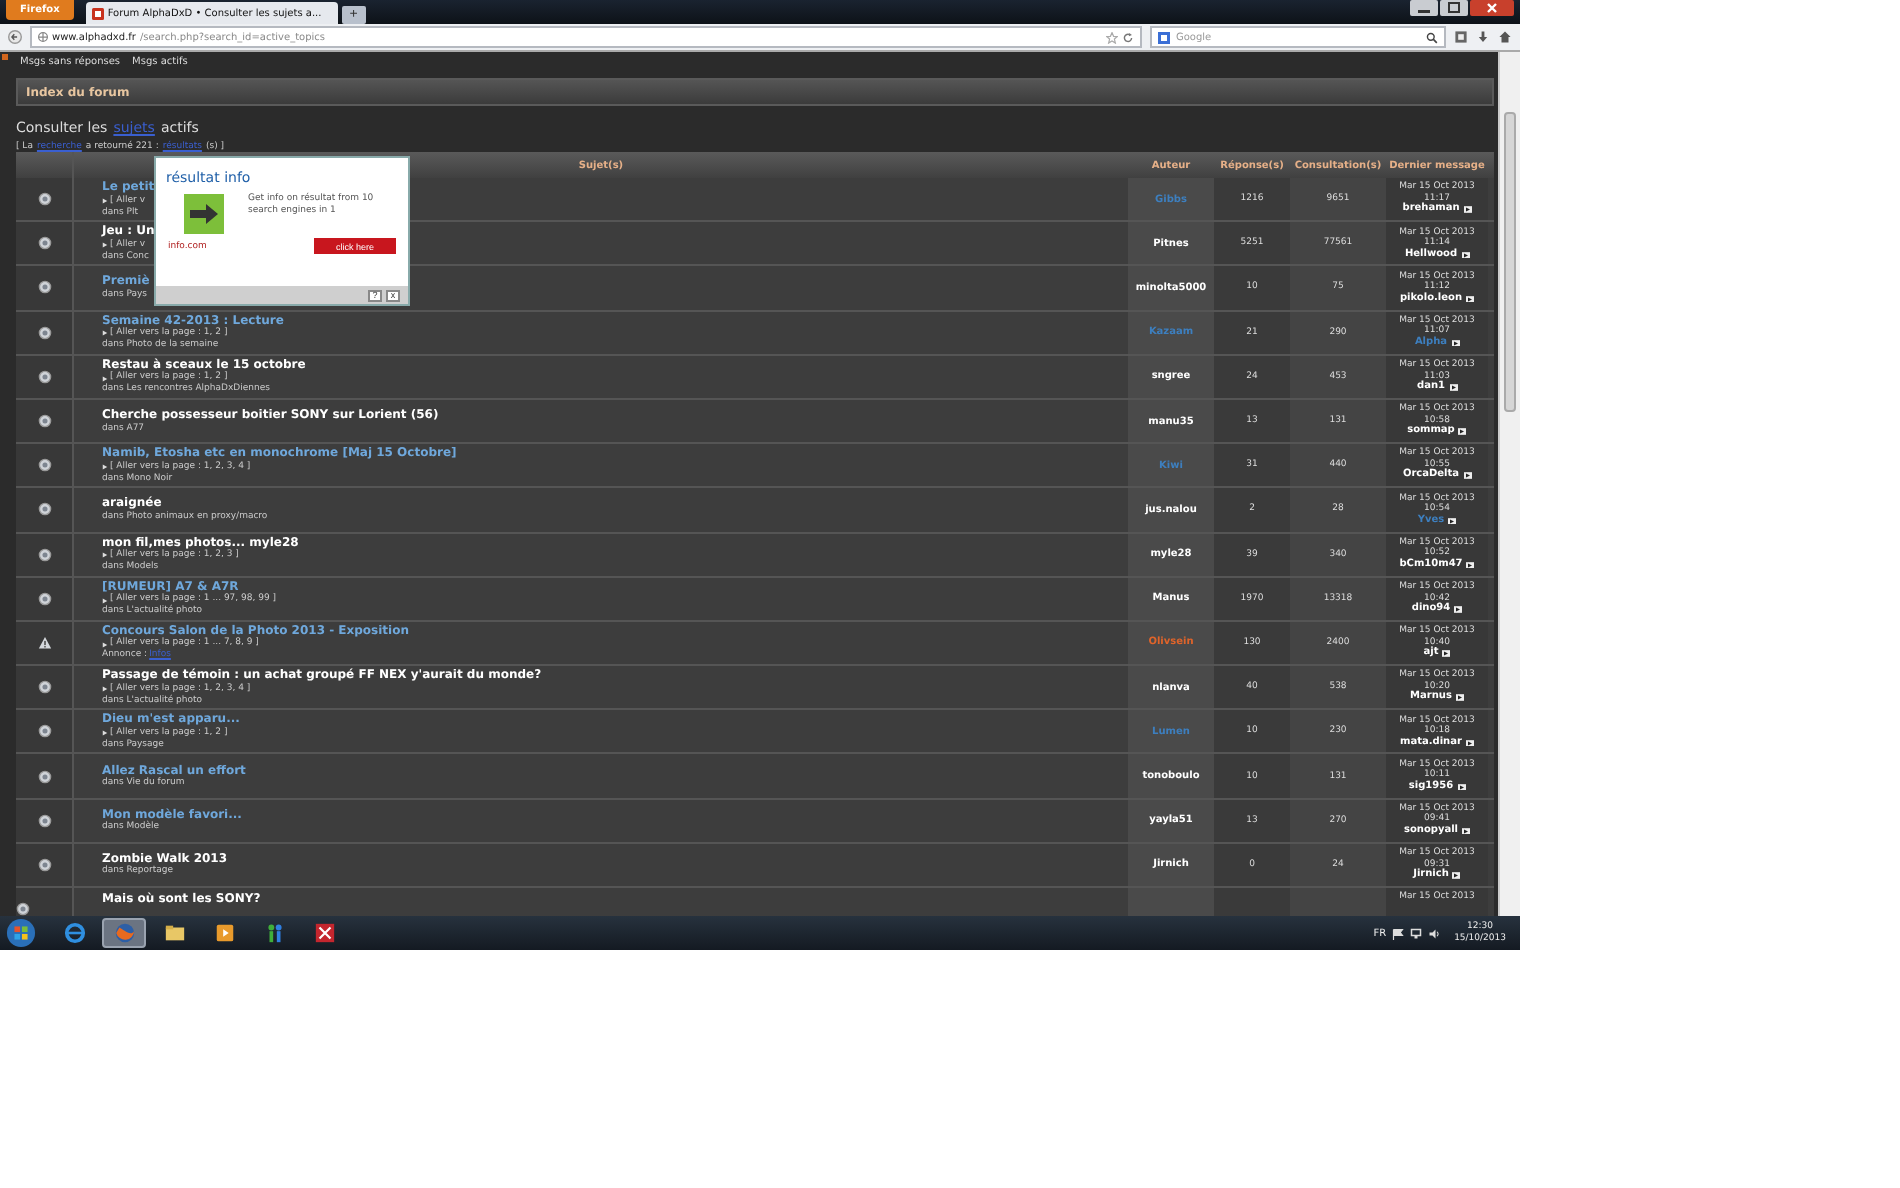  What do you see at coordinates (1509, 484) in the screenshot?
I see `scrollbar` at bounding box center [1509, 484].